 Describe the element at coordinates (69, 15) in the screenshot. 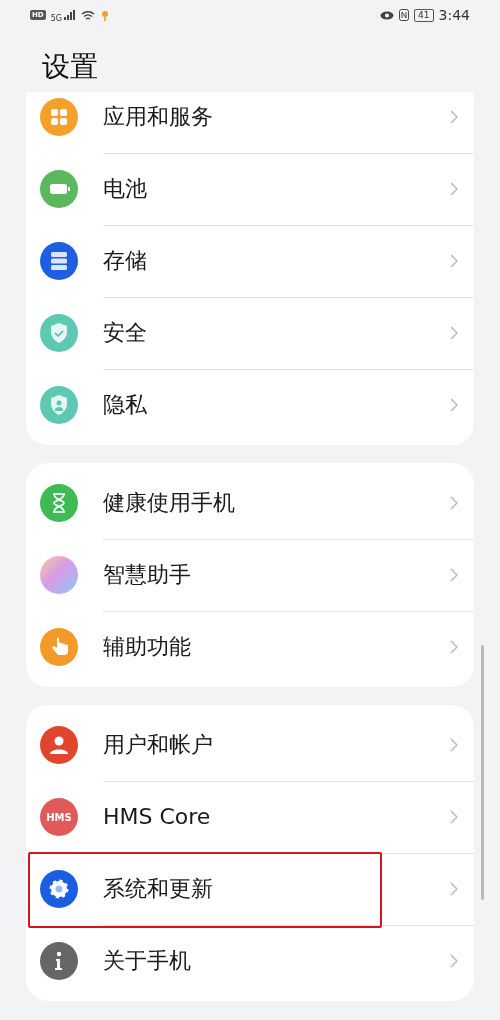

I see `signal-icon` at that location.